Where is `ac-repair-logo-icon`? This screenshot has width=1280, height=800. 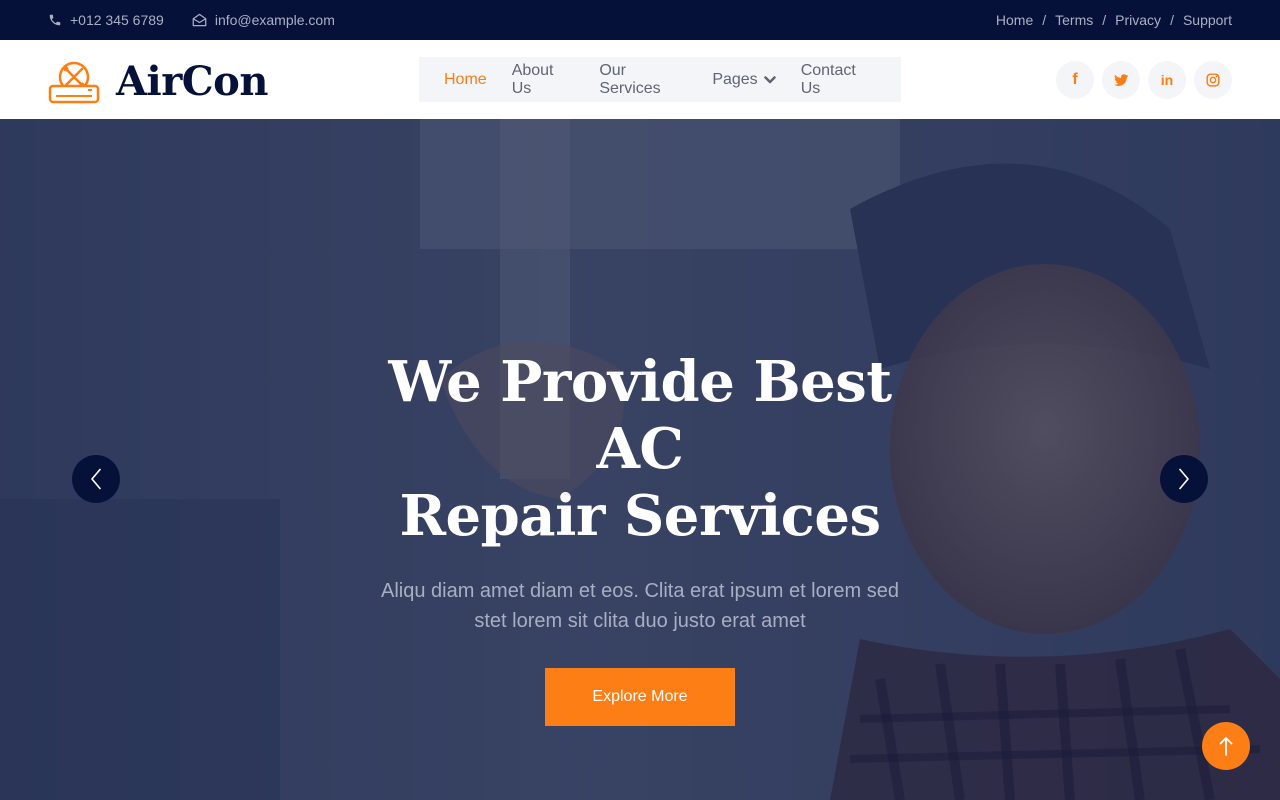 ac-repair-logo-icon is located at coordinates (74, 82).